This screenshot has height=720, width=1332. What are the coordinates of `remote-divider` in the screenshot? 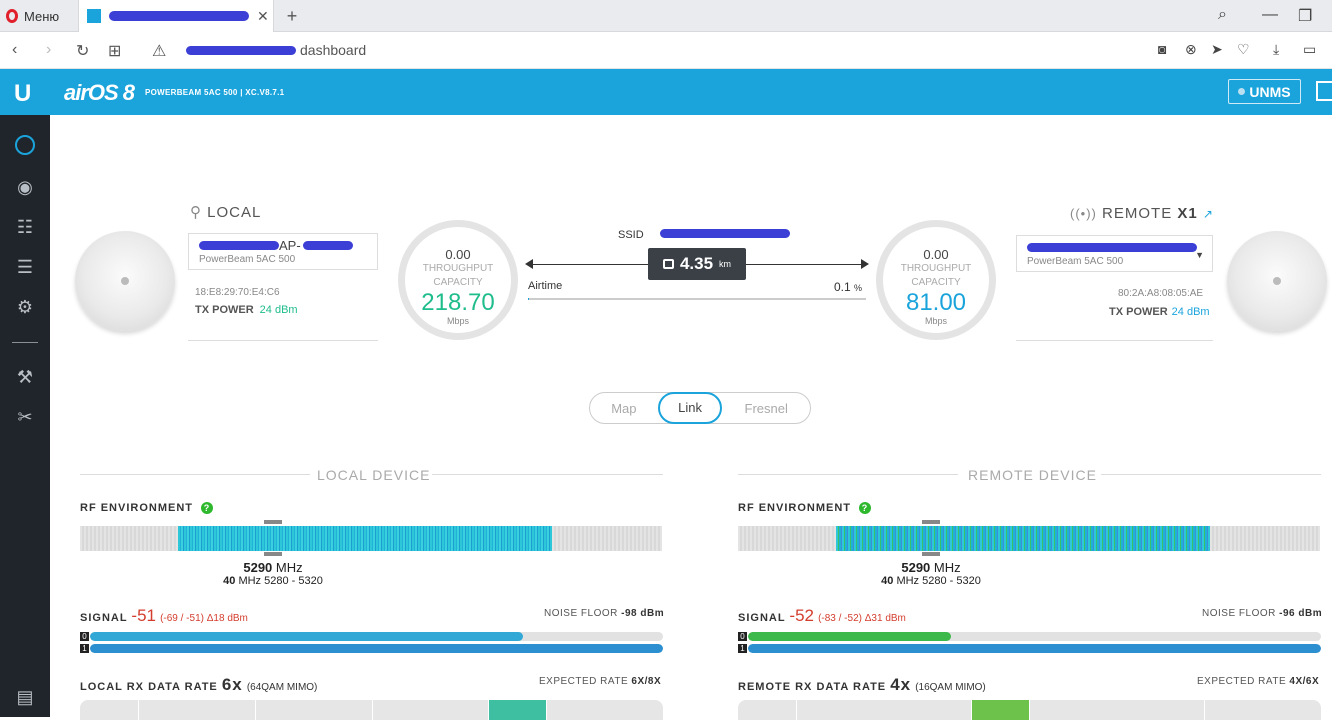 It's located at (1114, 340).